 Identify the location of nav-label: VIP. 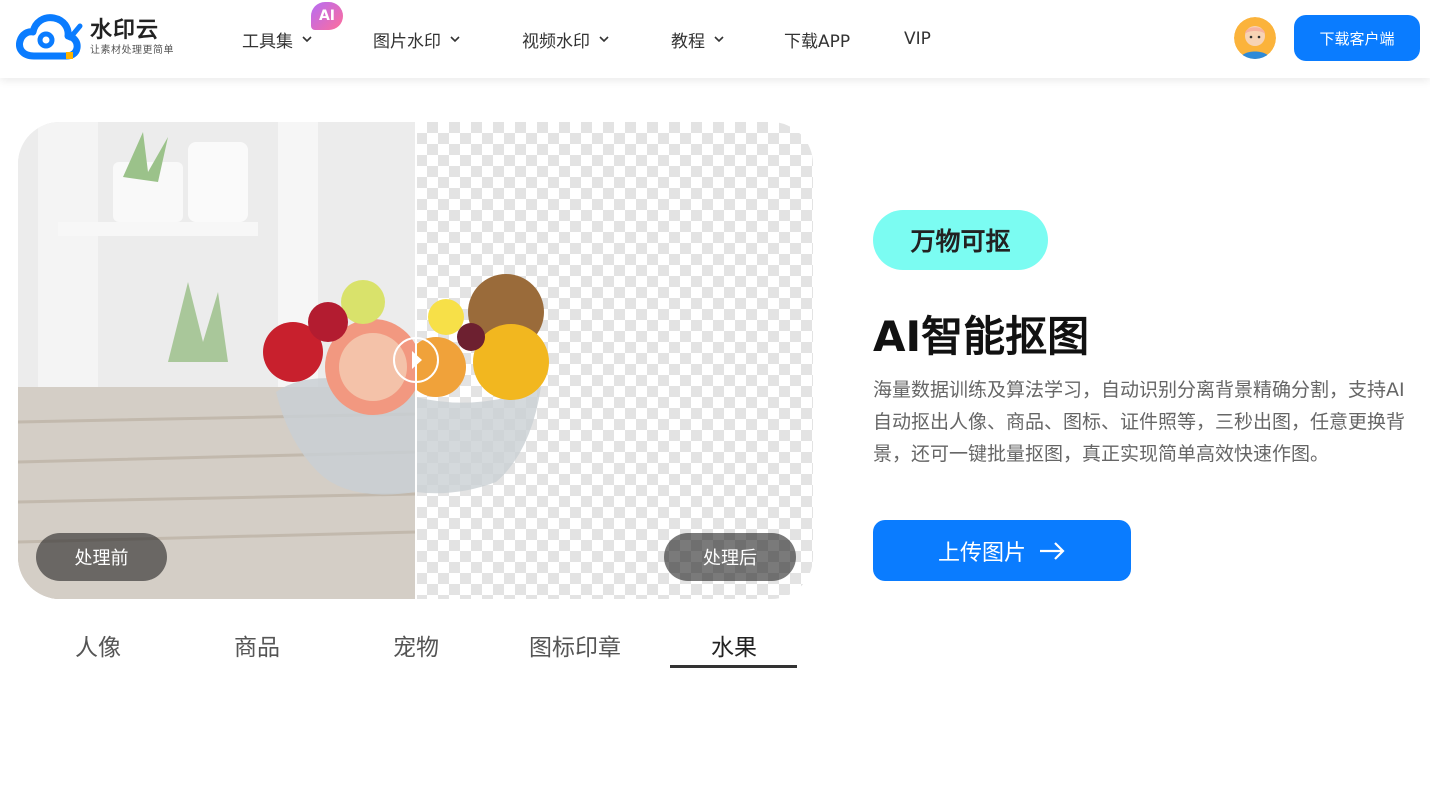
(917, 39).